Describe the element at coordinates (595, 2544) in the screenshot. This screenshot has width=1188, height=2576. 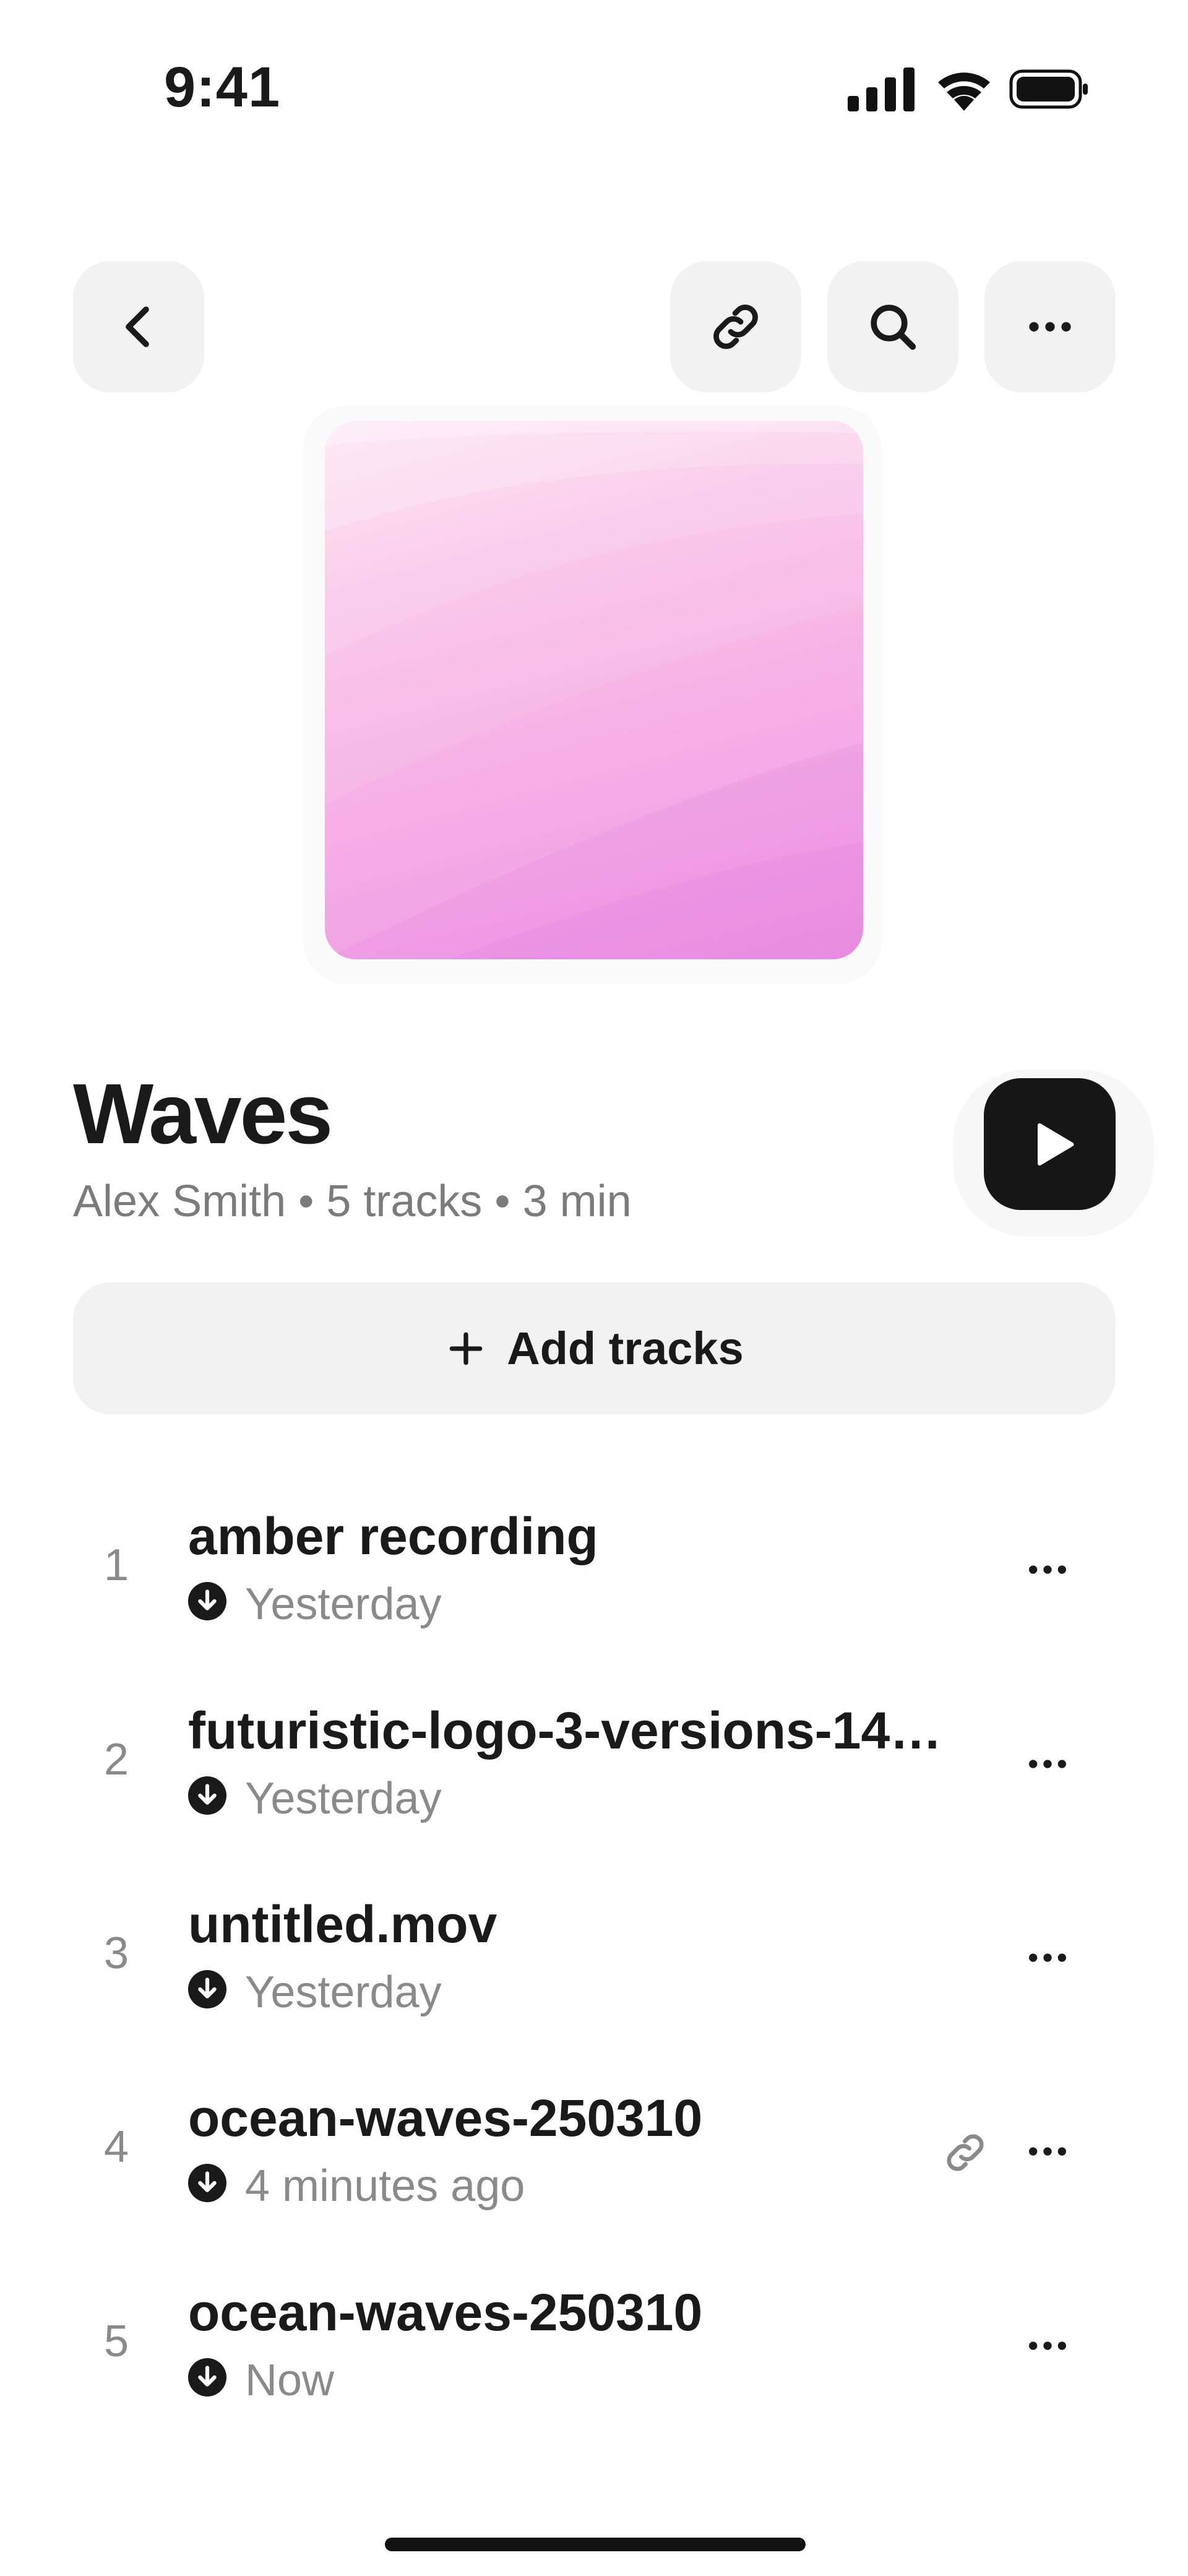
I see `home-indicator` at that location.